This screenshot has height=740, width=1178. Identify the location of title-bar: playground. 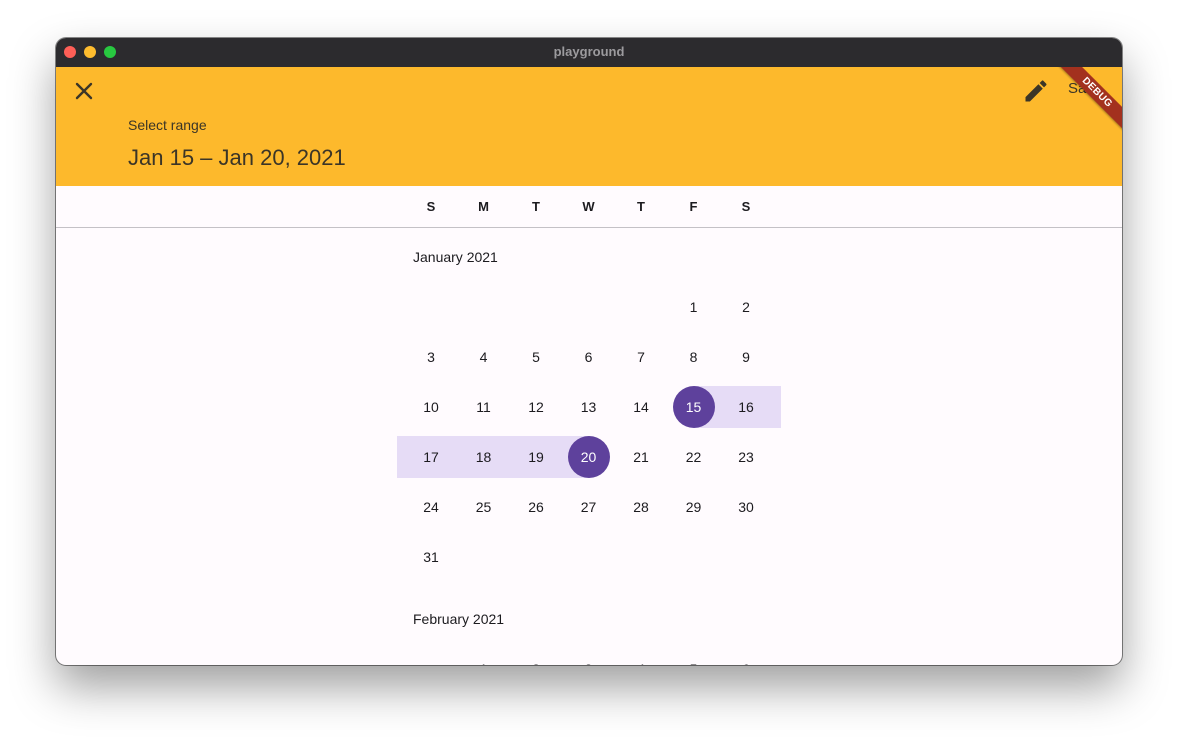
(589, 53).